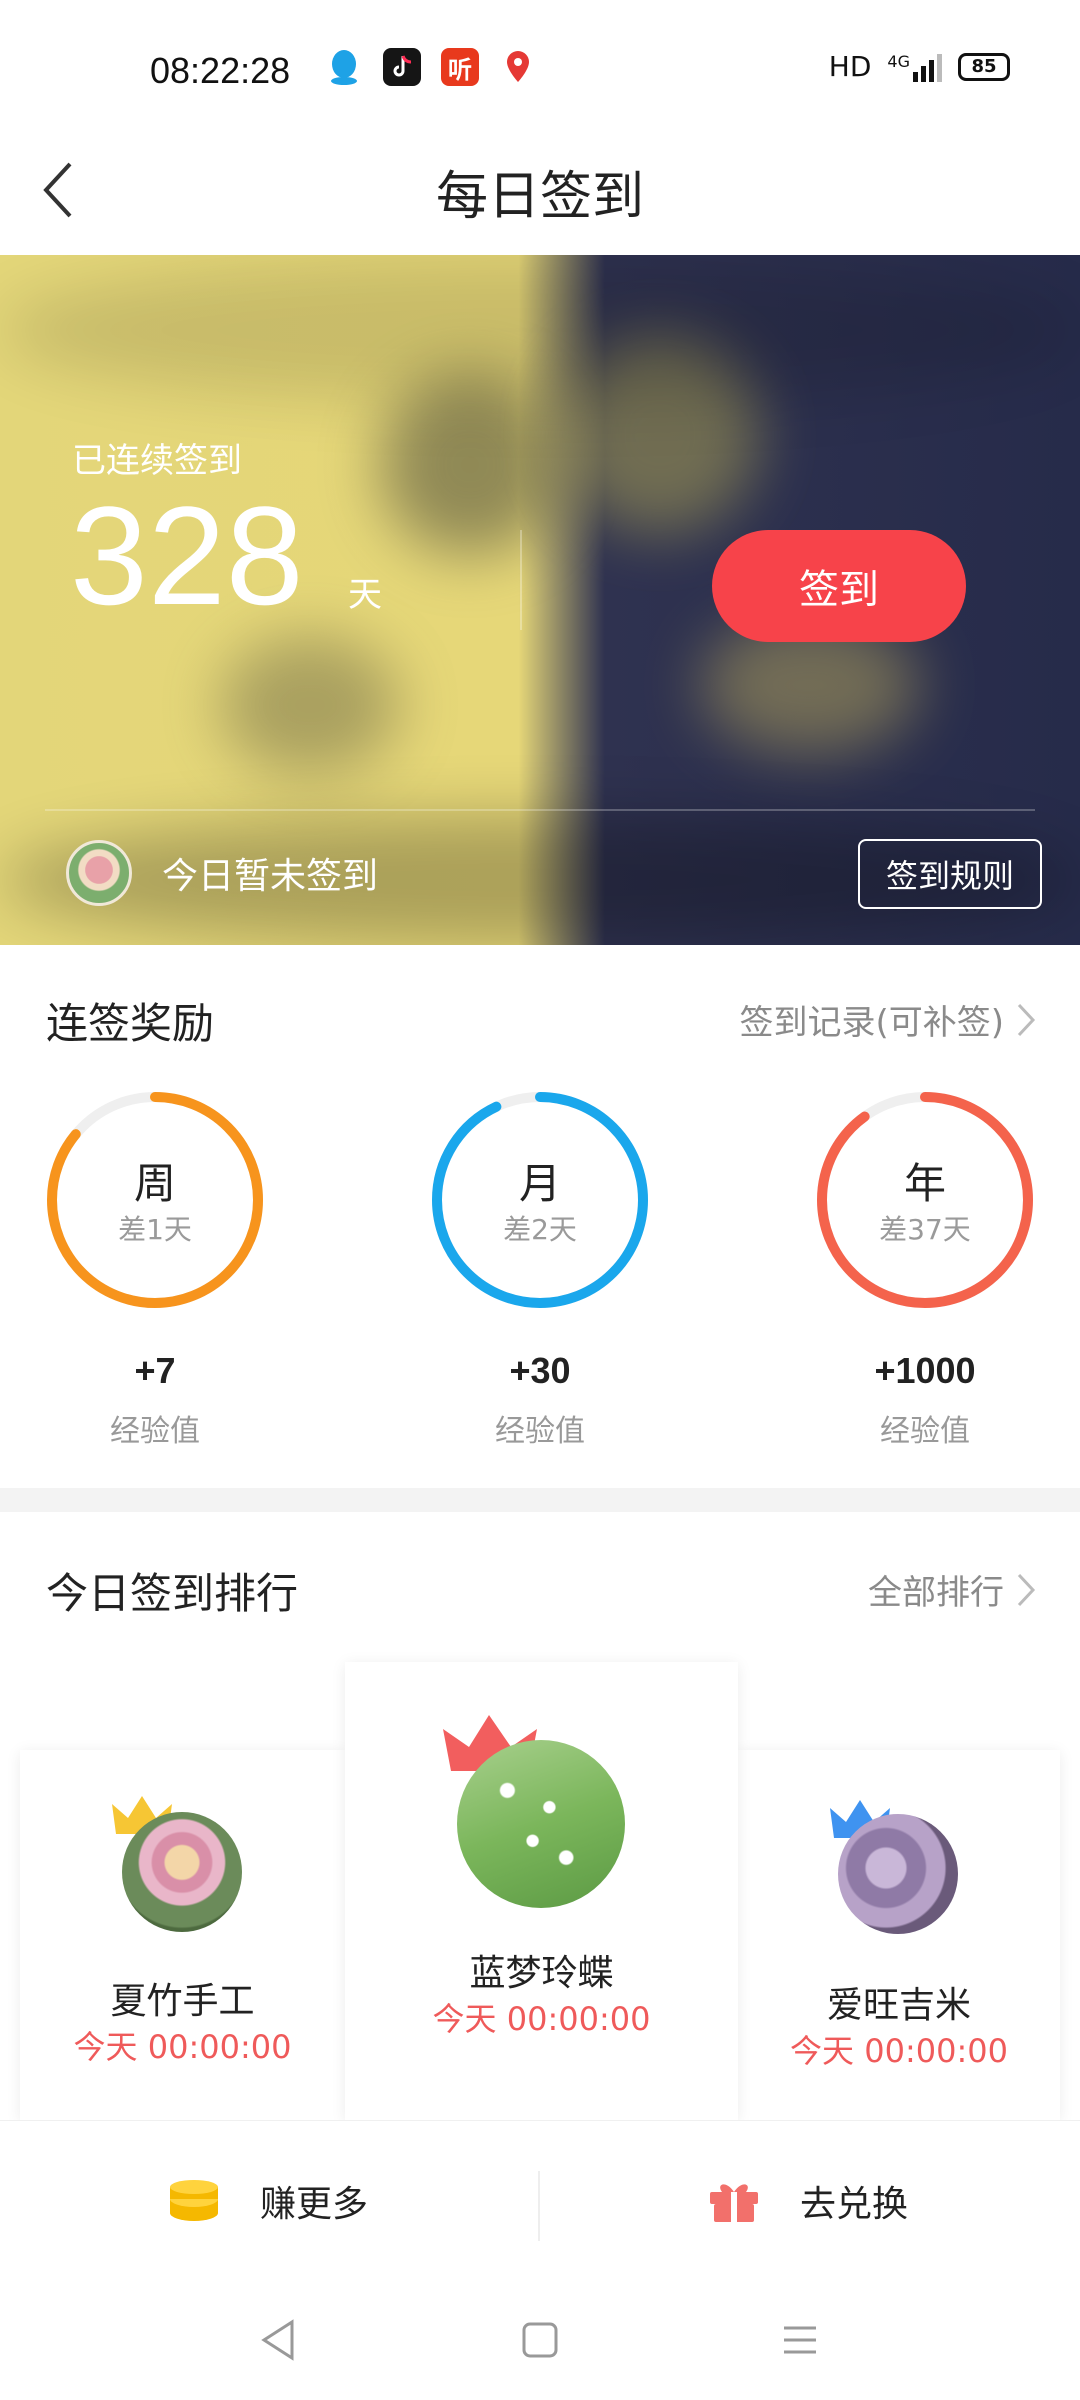  I want to click on signin-status: 今日暂未签到, so click(270, 876).